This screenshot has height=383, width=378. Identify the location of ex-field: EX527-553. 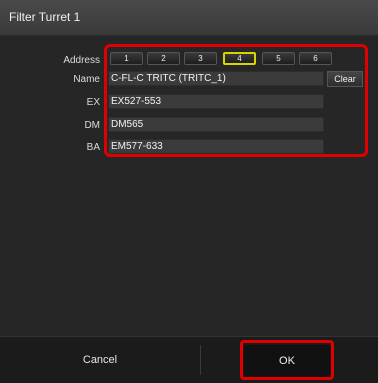
(216, 101).